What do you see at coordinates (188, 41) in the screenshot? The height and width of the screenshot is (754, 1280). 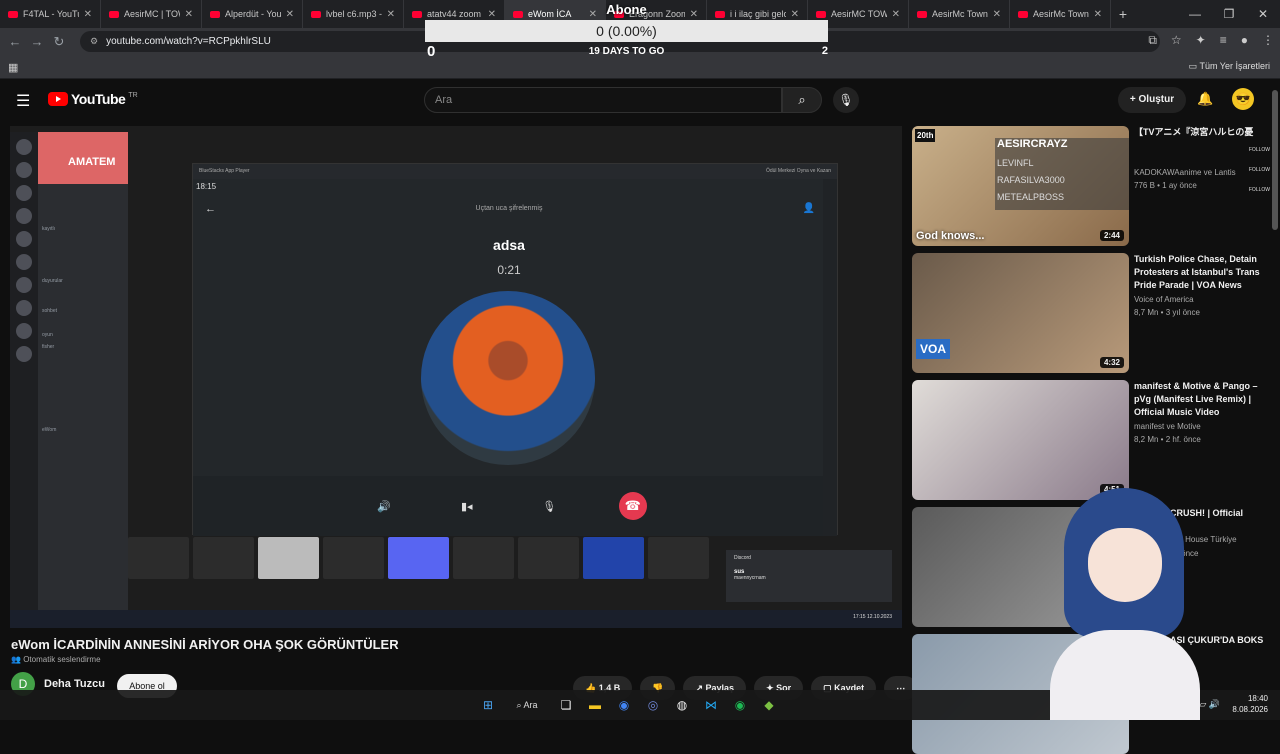 I see `url-text: youtube.com/watch?v=RCPpkhlrSLU` at bounding box center [188, 41].